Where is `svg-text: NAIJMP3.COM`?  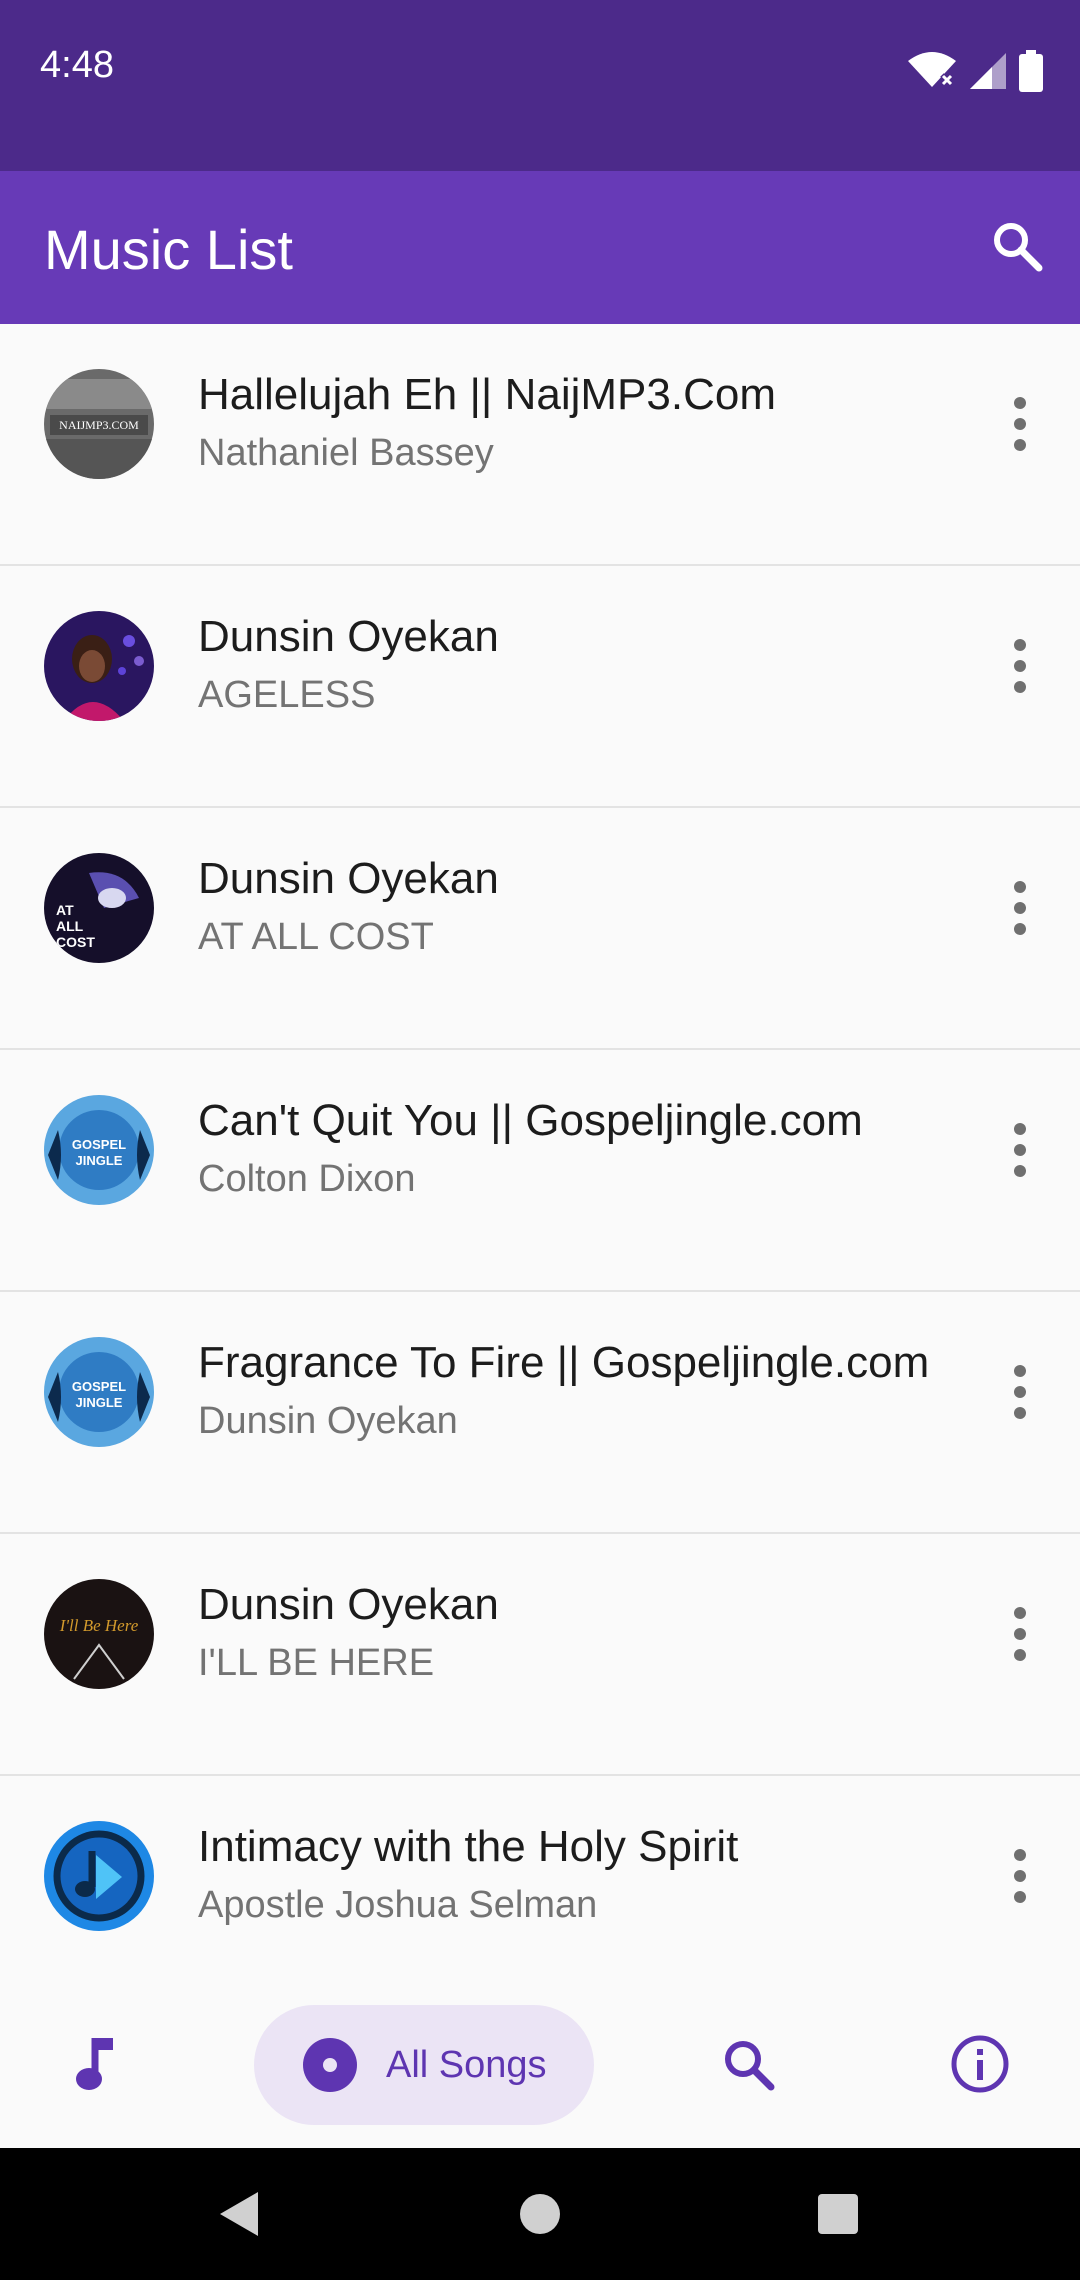 svg-text: NAIJMP3.COM is located at coordinates (99, 425).